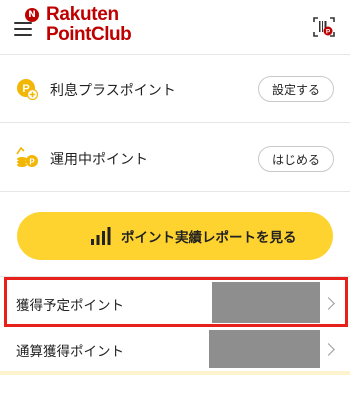  I want to click on total-points-label: 通算獲得ポイント, so click(70, 352).